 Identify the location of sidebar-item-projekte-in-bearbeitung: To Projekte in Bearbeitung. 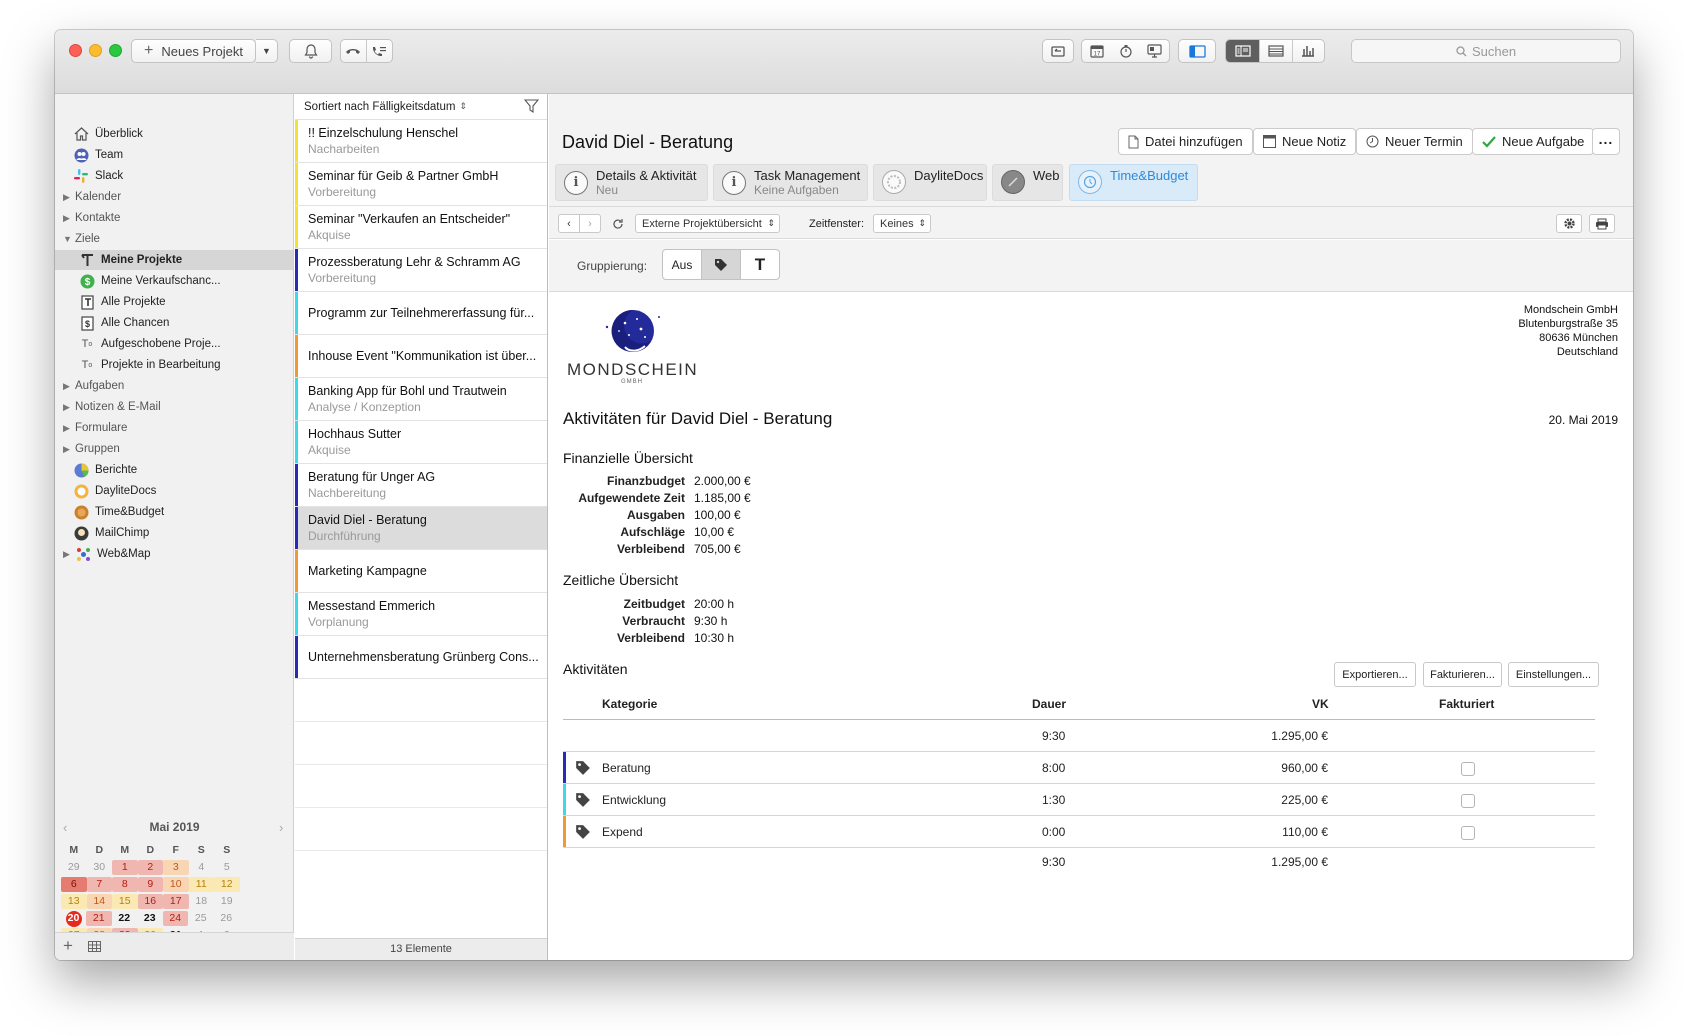
(150, 365).